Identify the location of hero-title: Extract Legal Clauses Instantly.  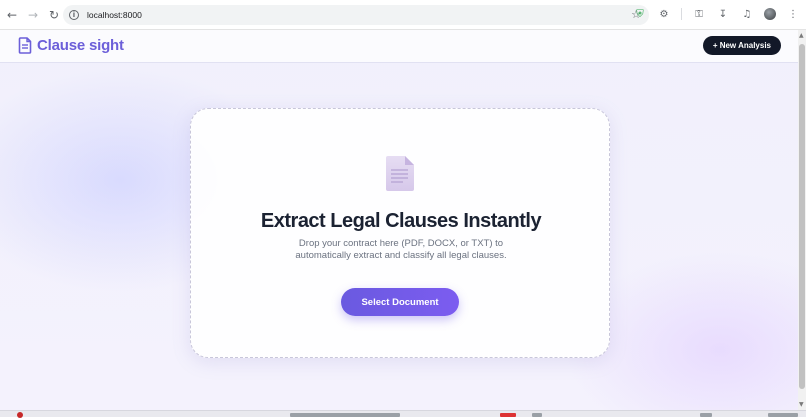
(401, 221).